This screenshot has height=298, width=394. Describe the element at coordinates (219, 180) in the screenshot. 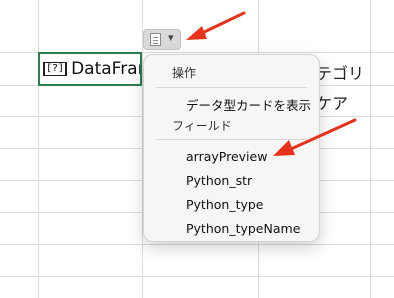

I see `menu-item-field: Python_str` at that location.